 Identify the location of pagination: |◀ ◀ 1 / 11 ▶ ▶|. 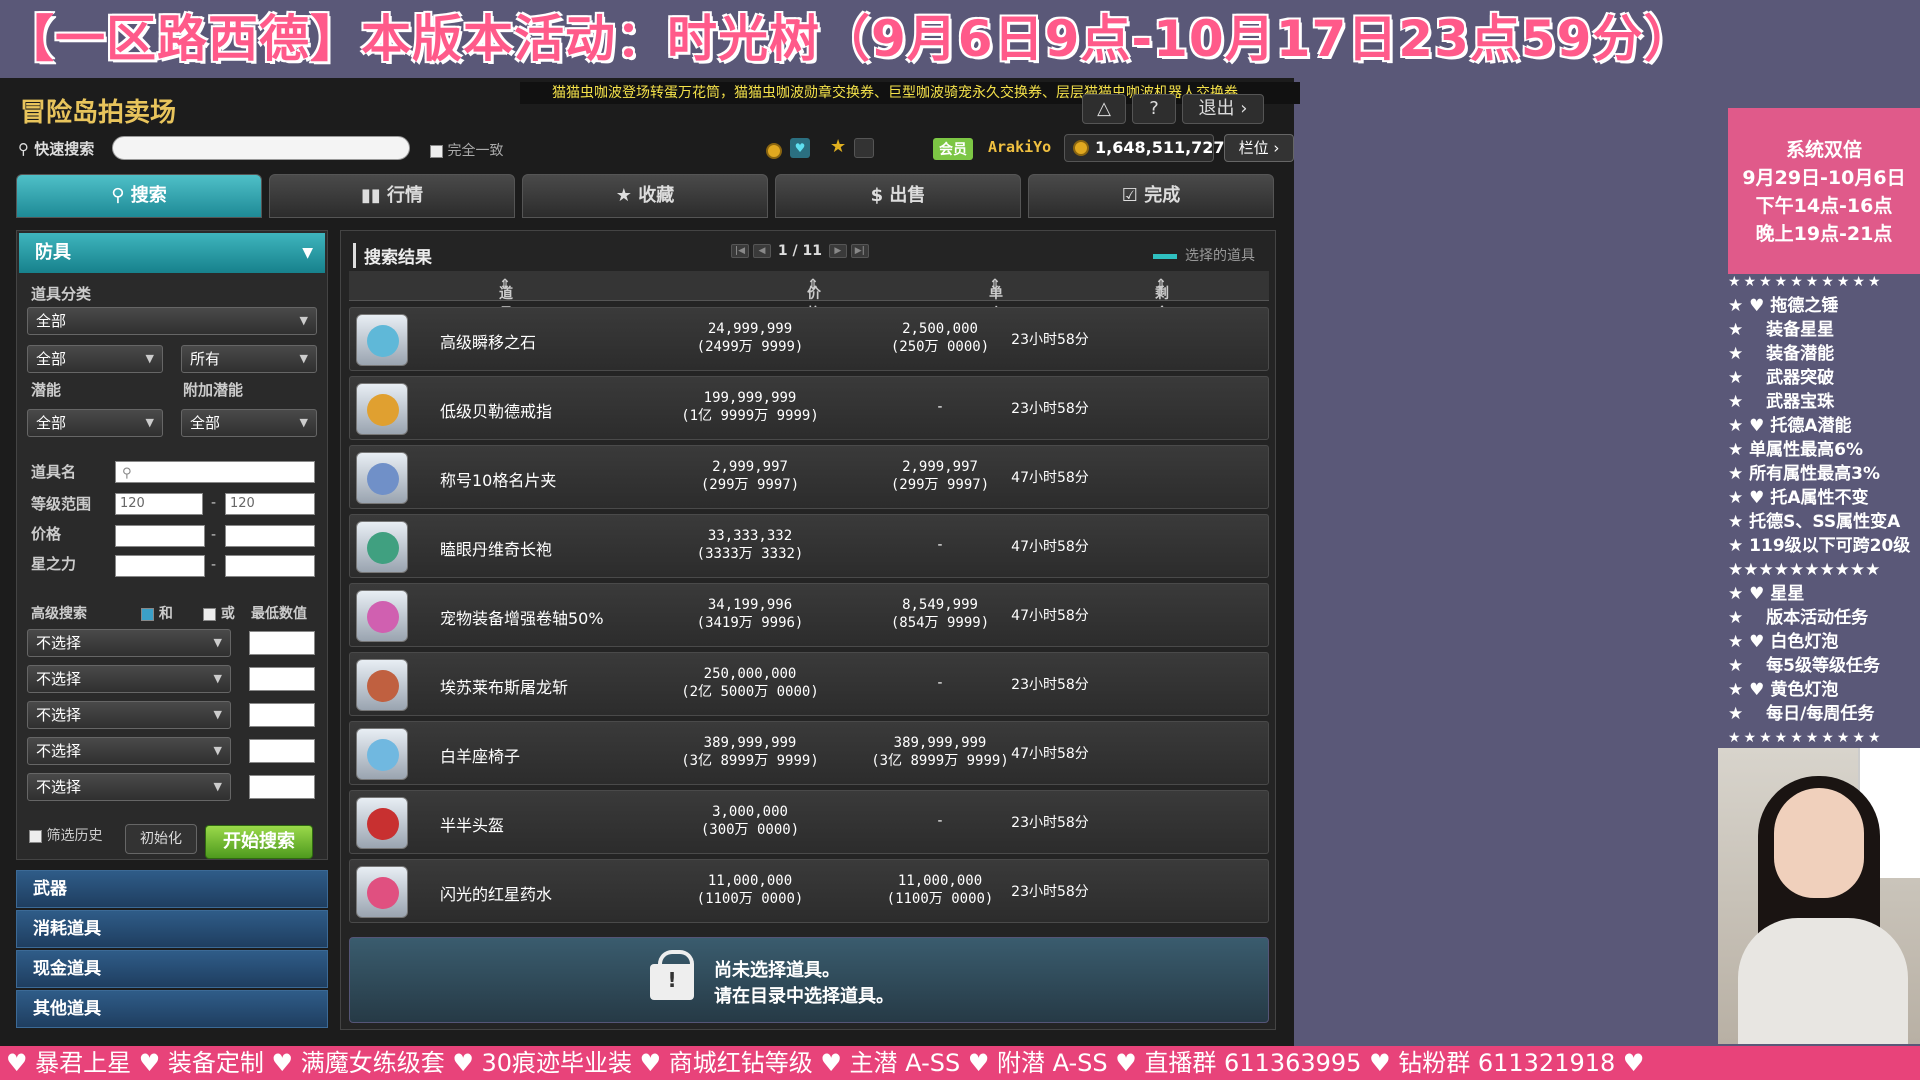
(800, 251).